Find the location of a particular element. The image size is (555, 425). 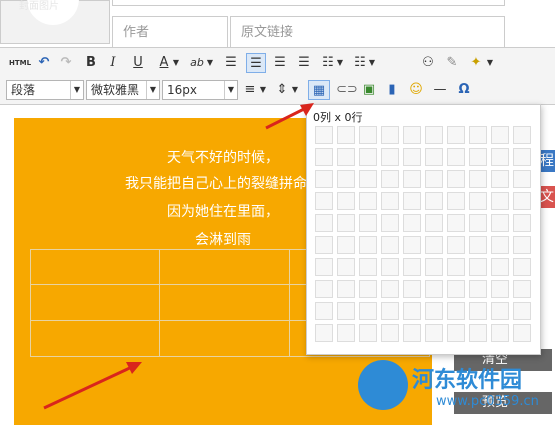

underline-button: U is located at coordinates (138, 63).